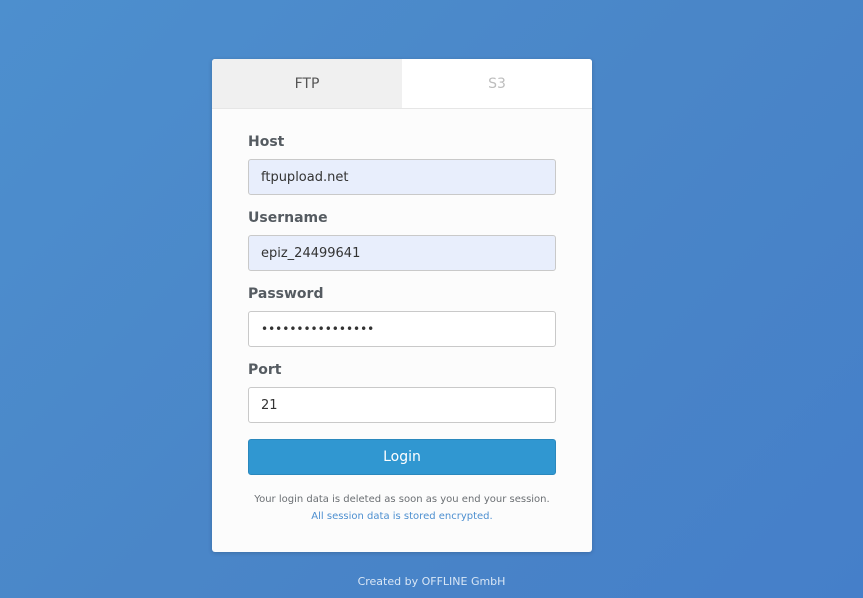  What do you see at coordinates (265, 370) in the screenshot?
I see `port-label: Port` at bounding box center [265, 370].